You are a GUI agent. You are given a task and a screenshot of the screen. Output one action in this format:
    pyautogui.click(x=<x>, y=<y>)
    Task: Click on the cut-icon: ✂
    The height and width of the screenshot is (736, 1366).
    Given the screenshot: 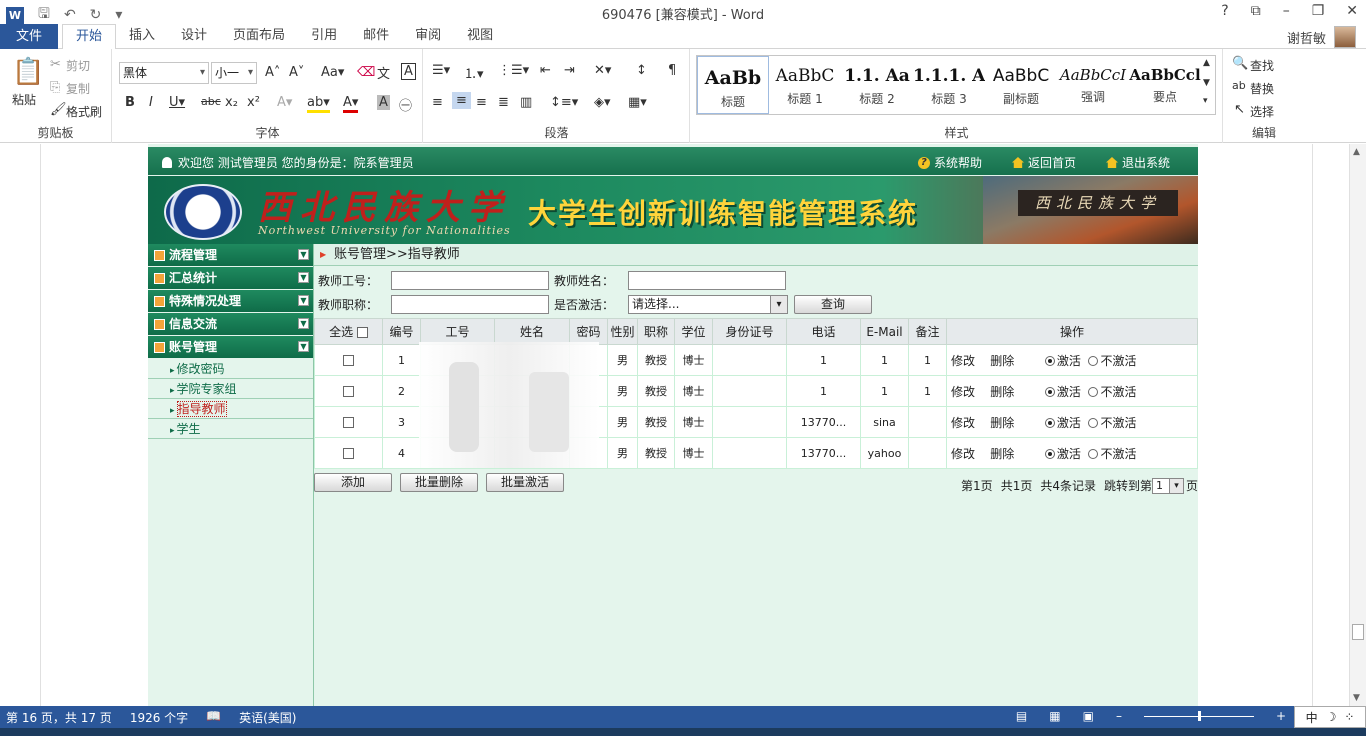 What is the action you would take?
    pyautogui.click(x=55, y=64)
    